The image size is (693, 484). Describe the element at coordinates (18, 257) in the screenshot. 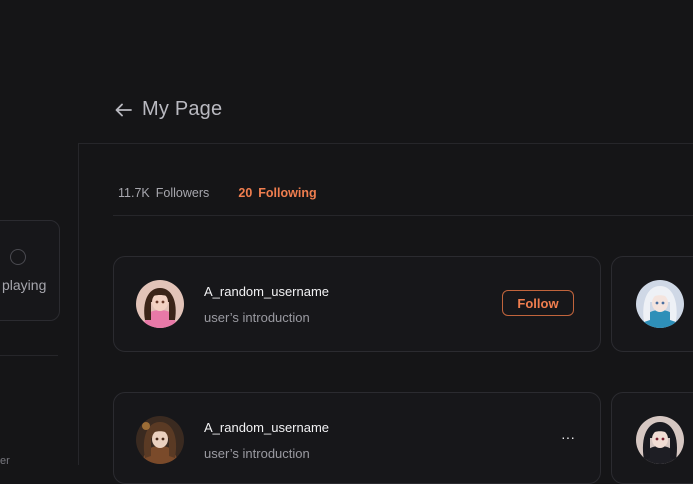

I see `radio-icon` at that location.